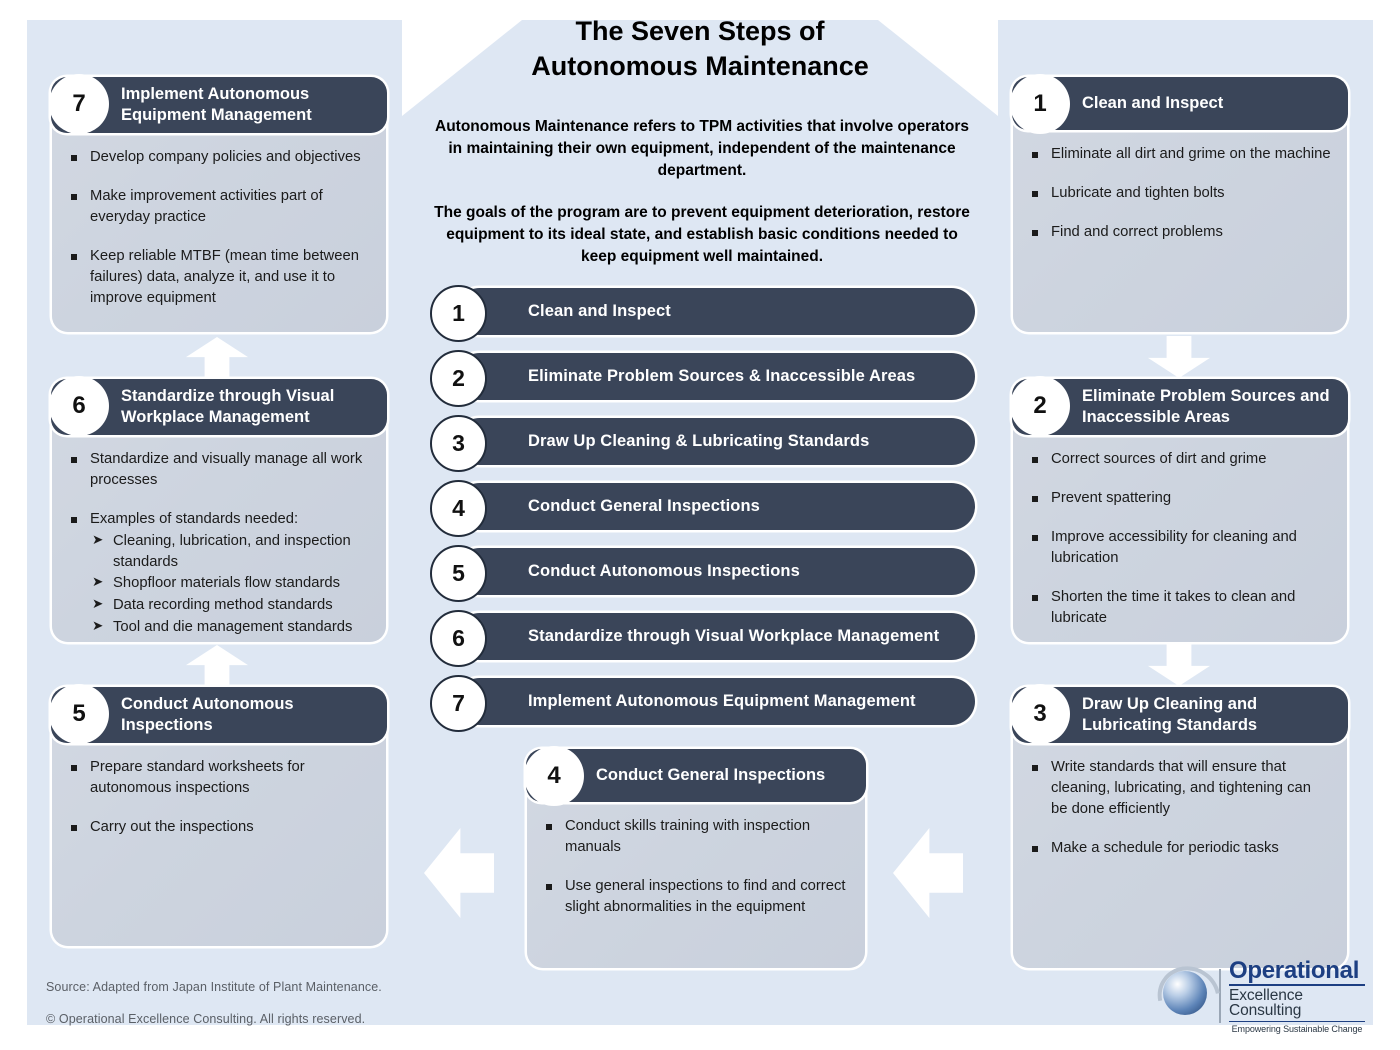 Image resolution: width=1400 pixels, height=1050 pixels. I want to click on bullet-text: Prevent spattering, so click(1111, 498).